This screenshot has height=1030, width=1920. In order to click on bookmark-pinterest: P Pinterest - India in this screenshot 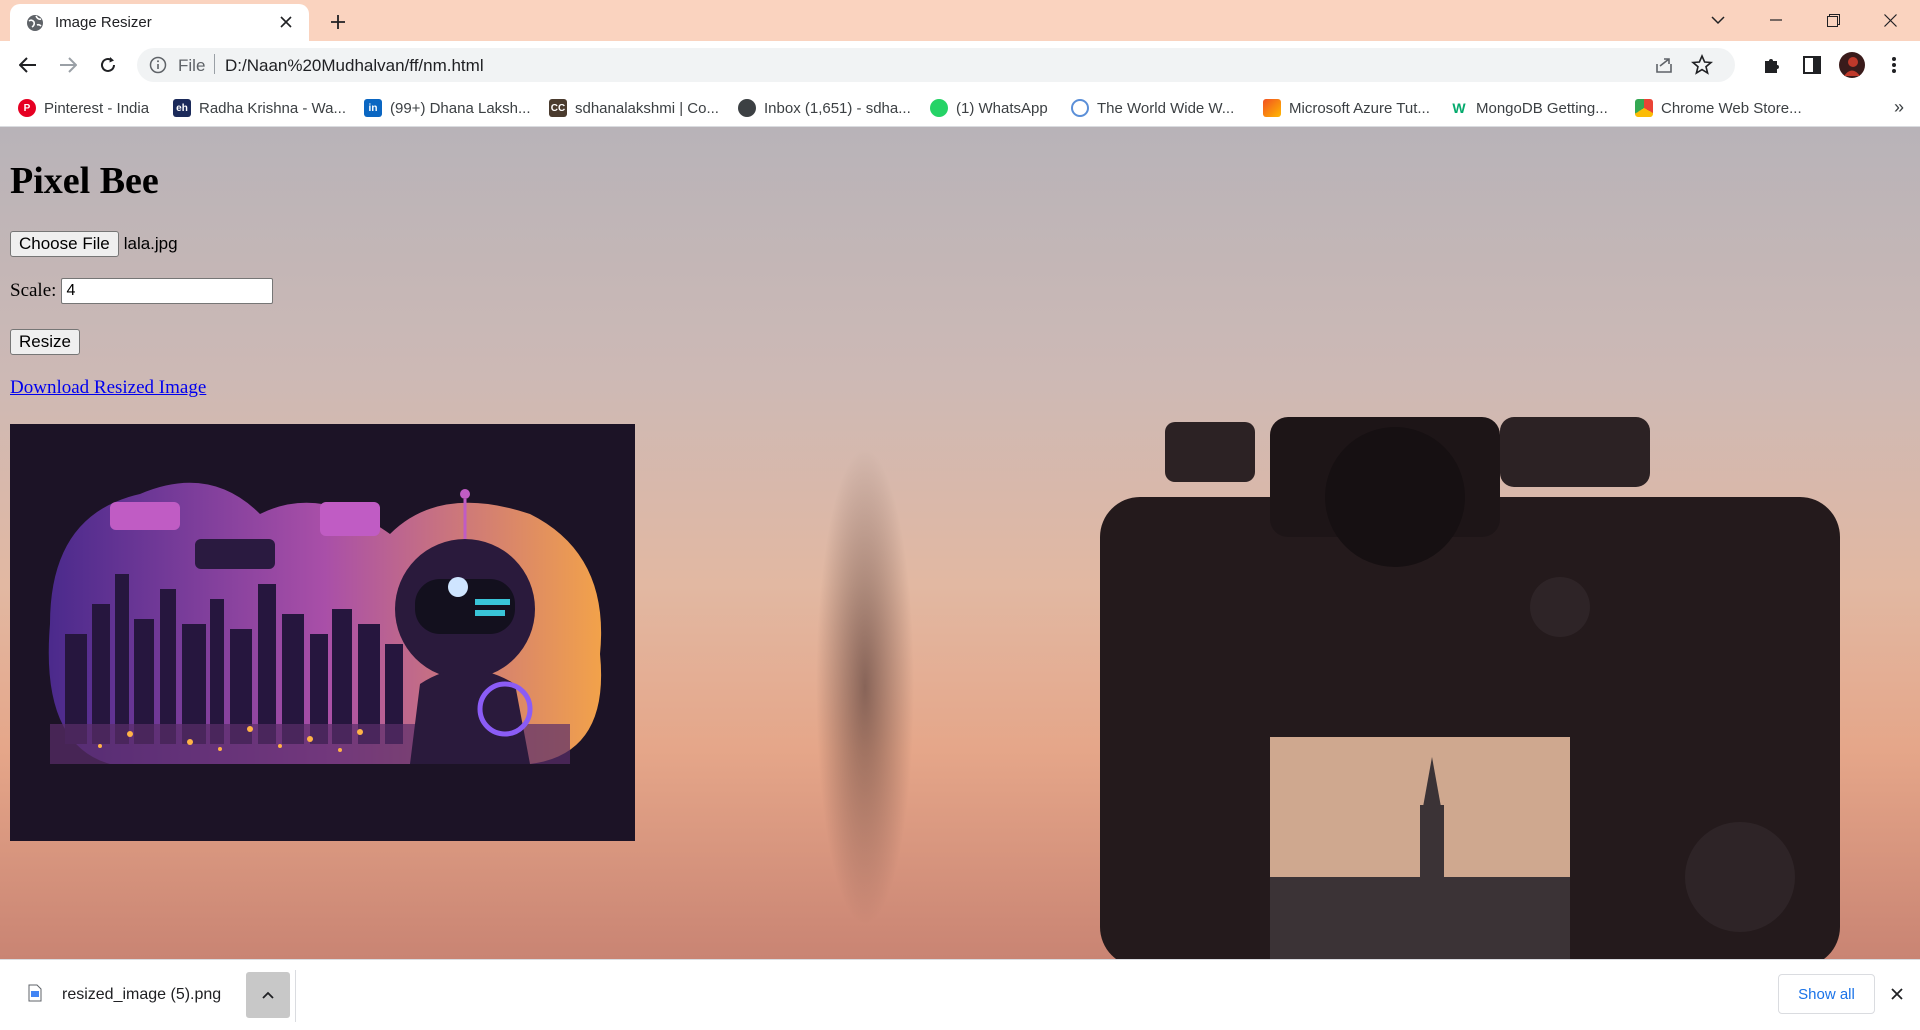, I will do `click(83, 108)`.